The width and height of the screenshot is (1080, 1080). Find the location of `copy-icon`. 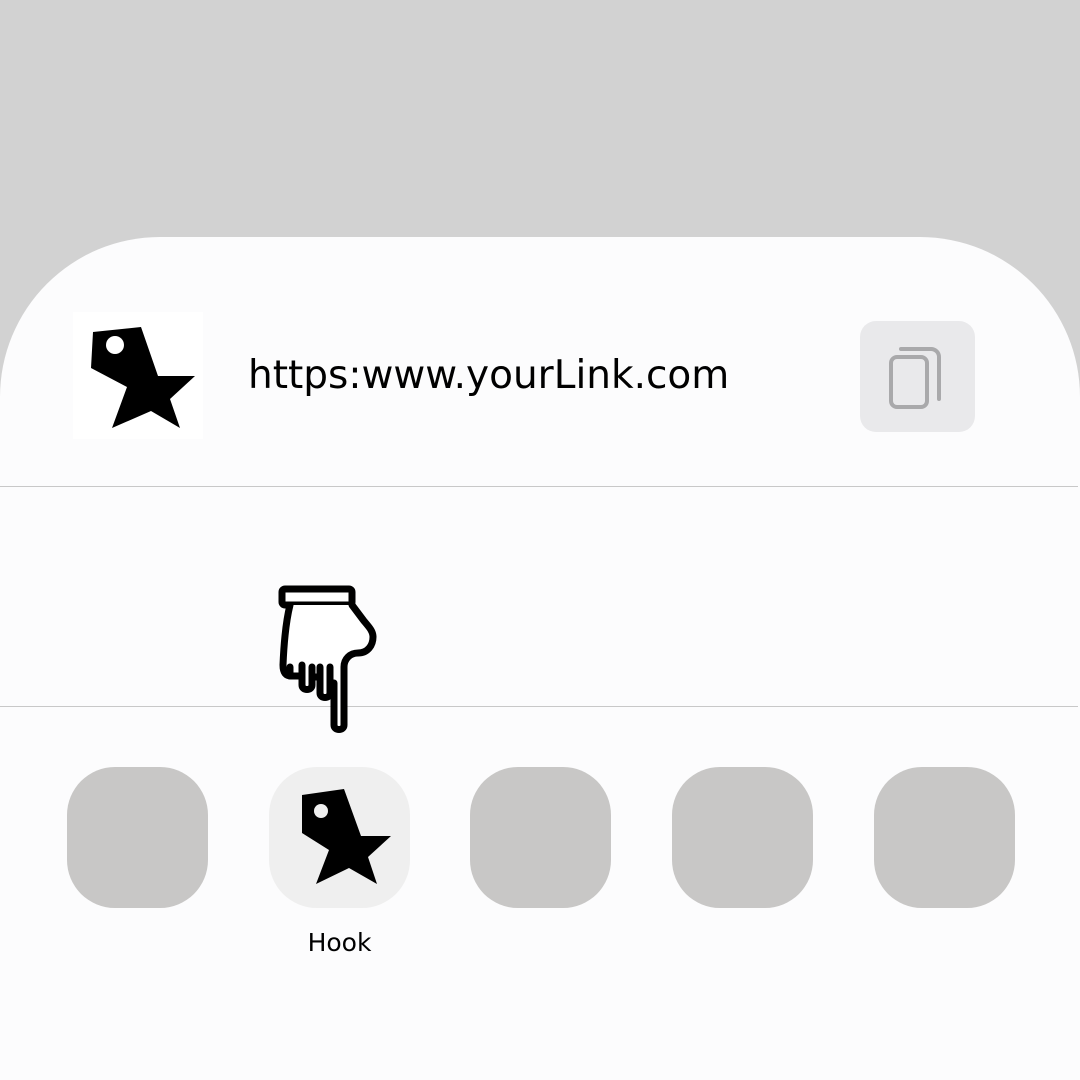

copy-icon is located at coordinates (915, 378).